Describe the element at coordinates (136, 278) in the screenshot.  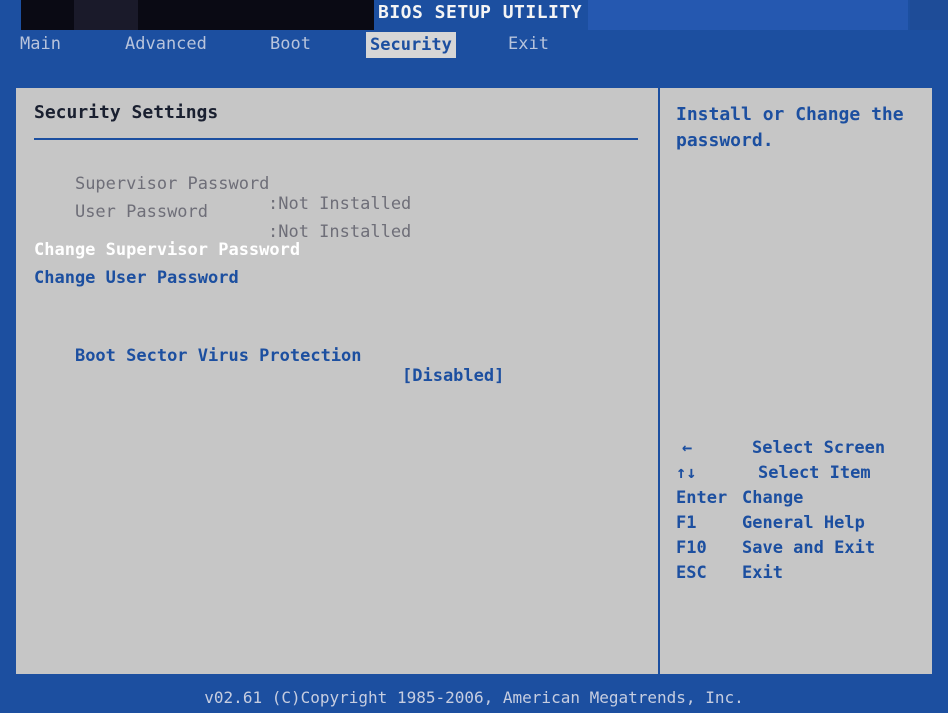
I see `change-user-password-option: Change User Password` at that location.